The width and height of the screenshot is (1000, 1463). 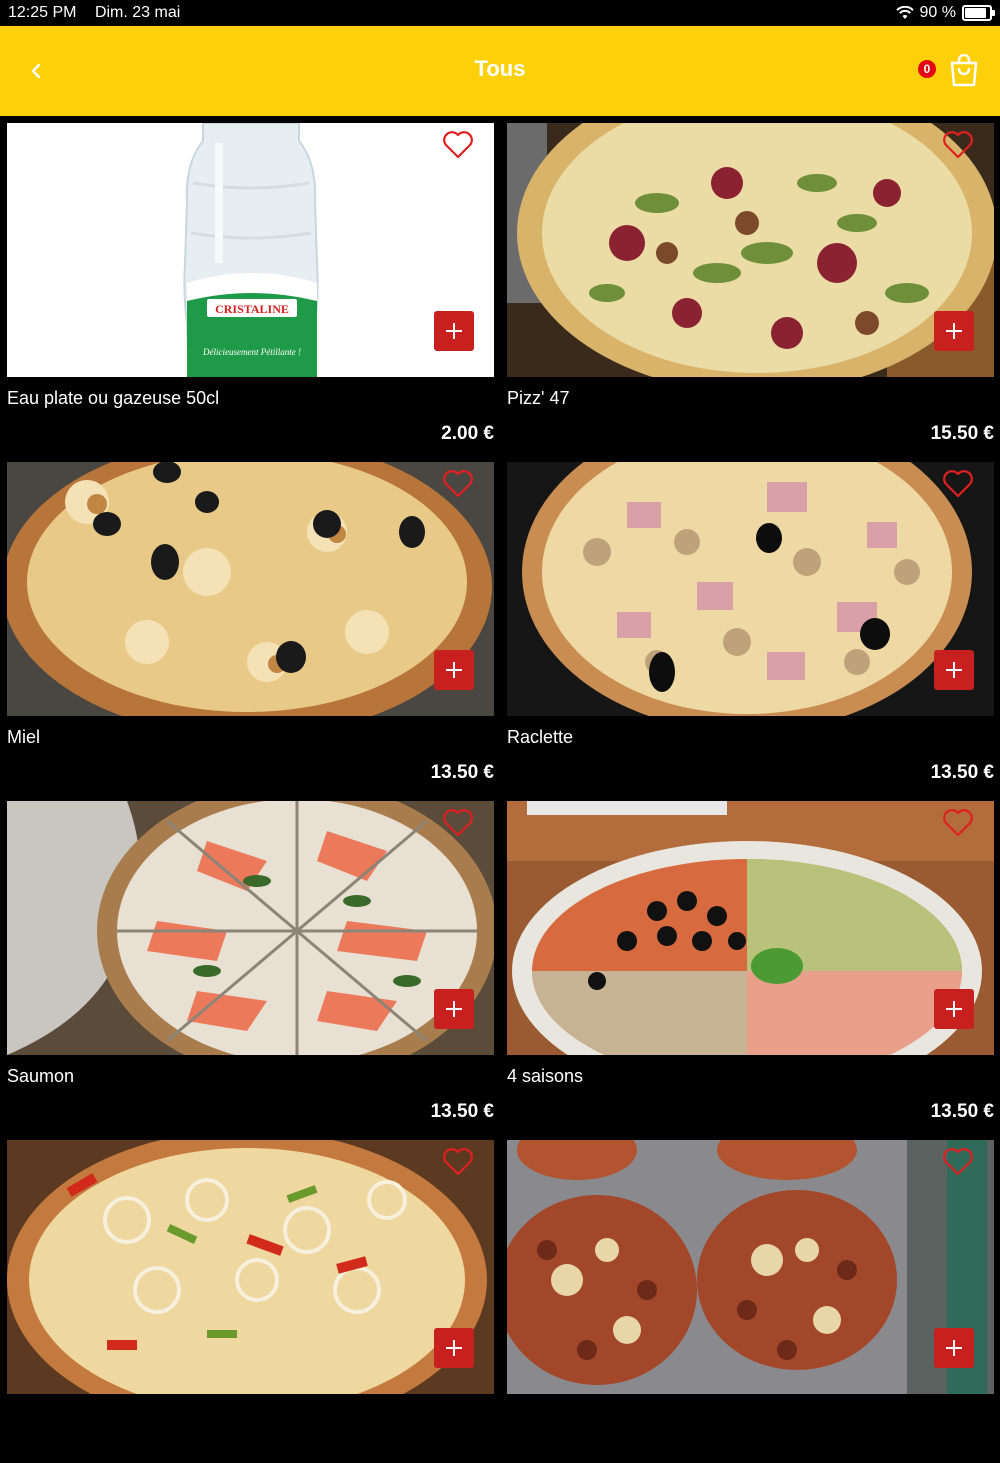 I want to click on wifi-icon, so click(x=904, y=12).